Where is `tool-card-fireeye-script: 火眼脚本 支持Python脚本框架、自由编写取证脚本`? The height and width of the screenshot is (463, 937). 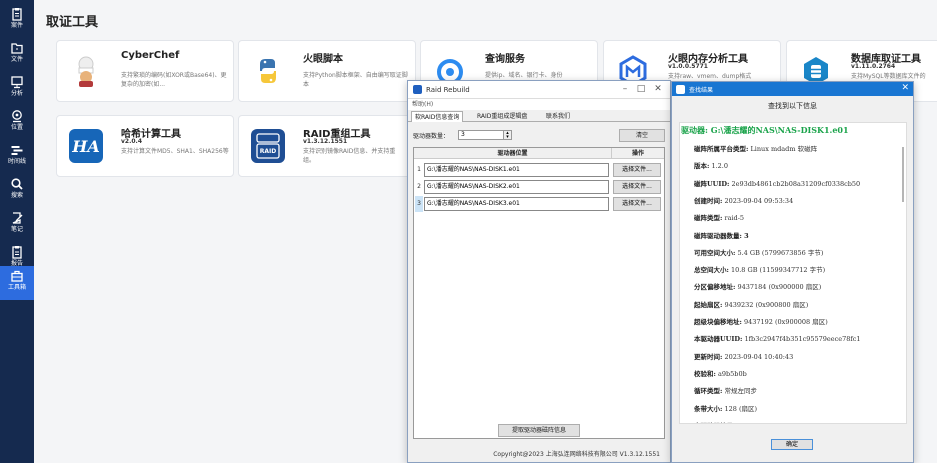 tool-card-fireeye-script: 火眼脚本 支持Python脚本框架、自由编写取证脚本 is located at coordinates (327, 71).